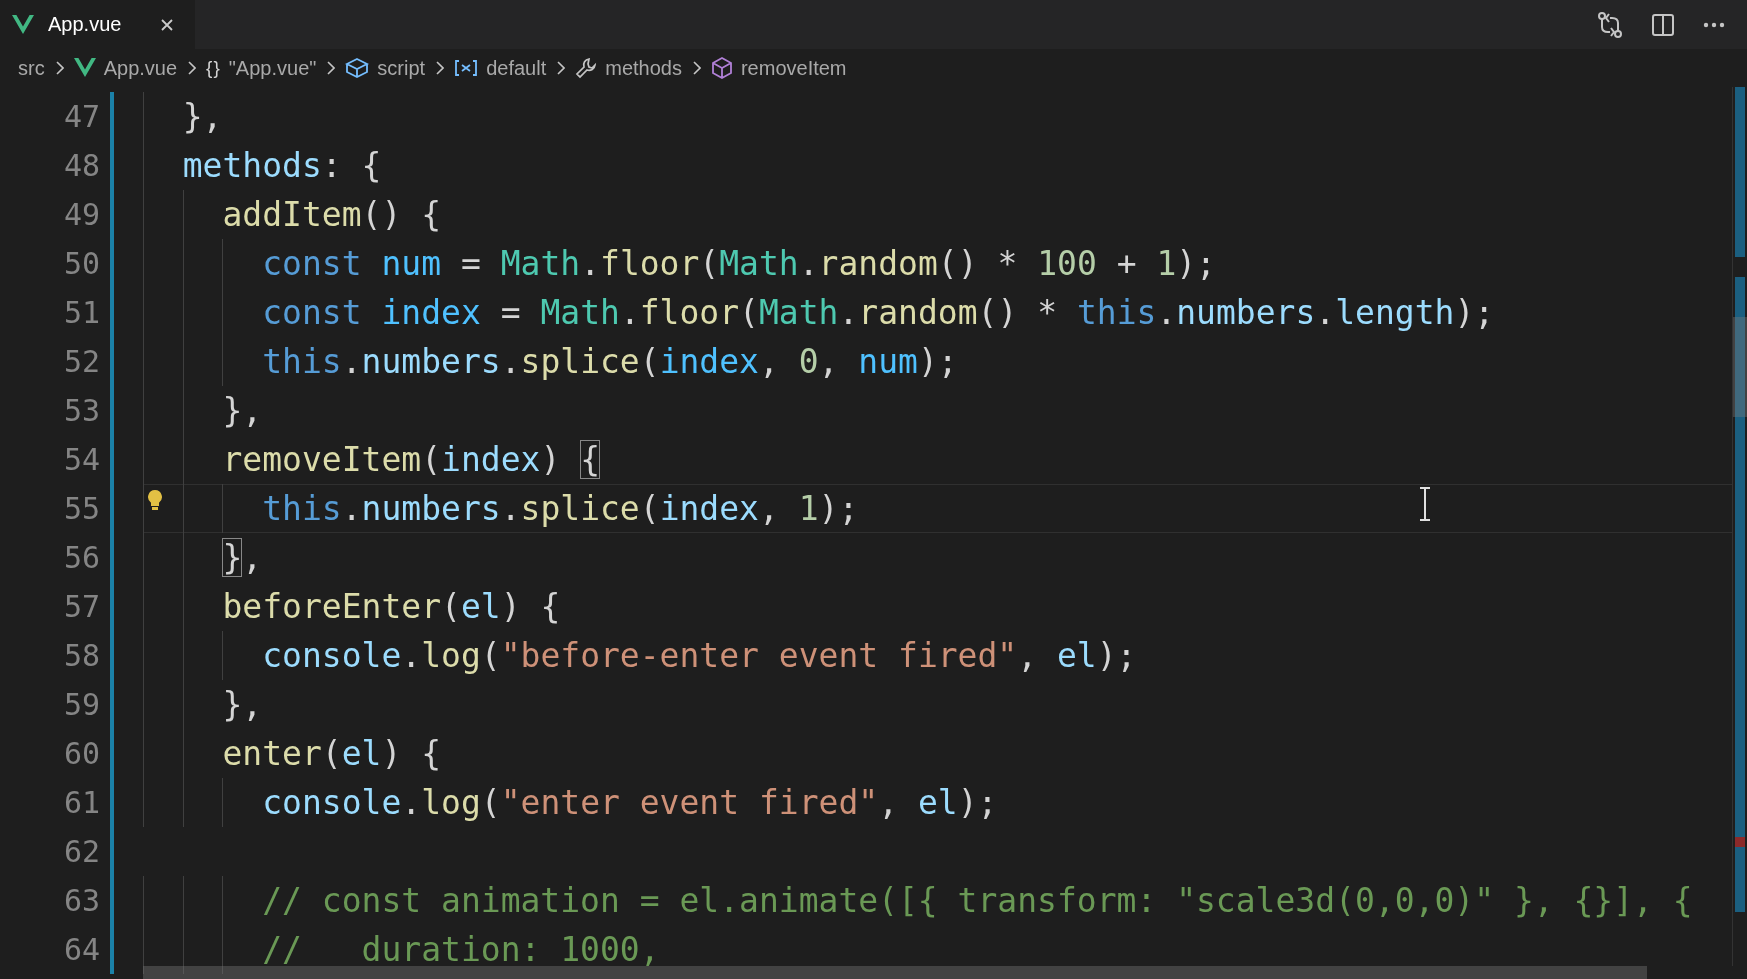 The width and height of the screenshot is (1747, 979). Describe the element at coordinates (699, 655) in the screenshot. I see `code-line: console.log("before-enter event fired", el);` at that location.